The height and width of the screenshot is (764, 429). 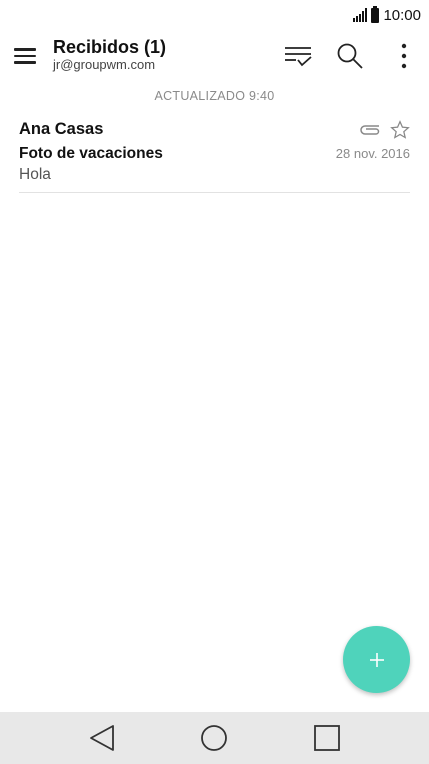 What do you see at coordinates (102, 738) in the screenshot?
I see `back-icon` at bounding box center [102, 738].